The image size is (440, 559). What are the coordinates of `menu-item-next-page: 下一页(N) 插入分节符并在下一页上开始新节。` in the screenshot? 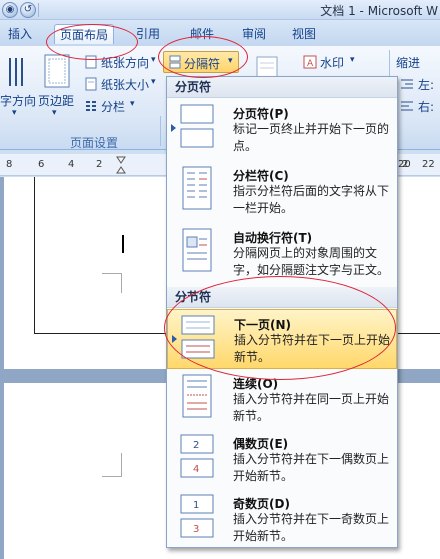 It's located at (282, 339).